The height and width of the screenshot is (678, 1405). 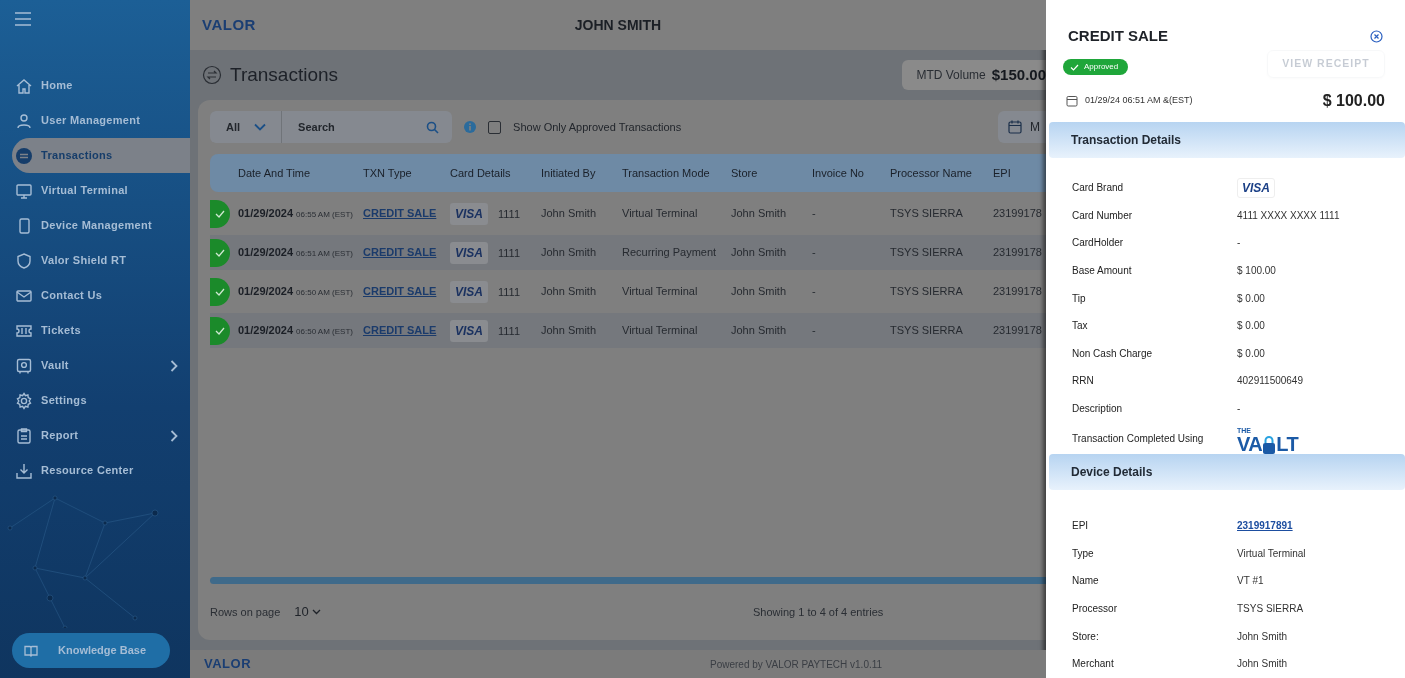 I want to click on info-icon, so click(x=470, y=127).